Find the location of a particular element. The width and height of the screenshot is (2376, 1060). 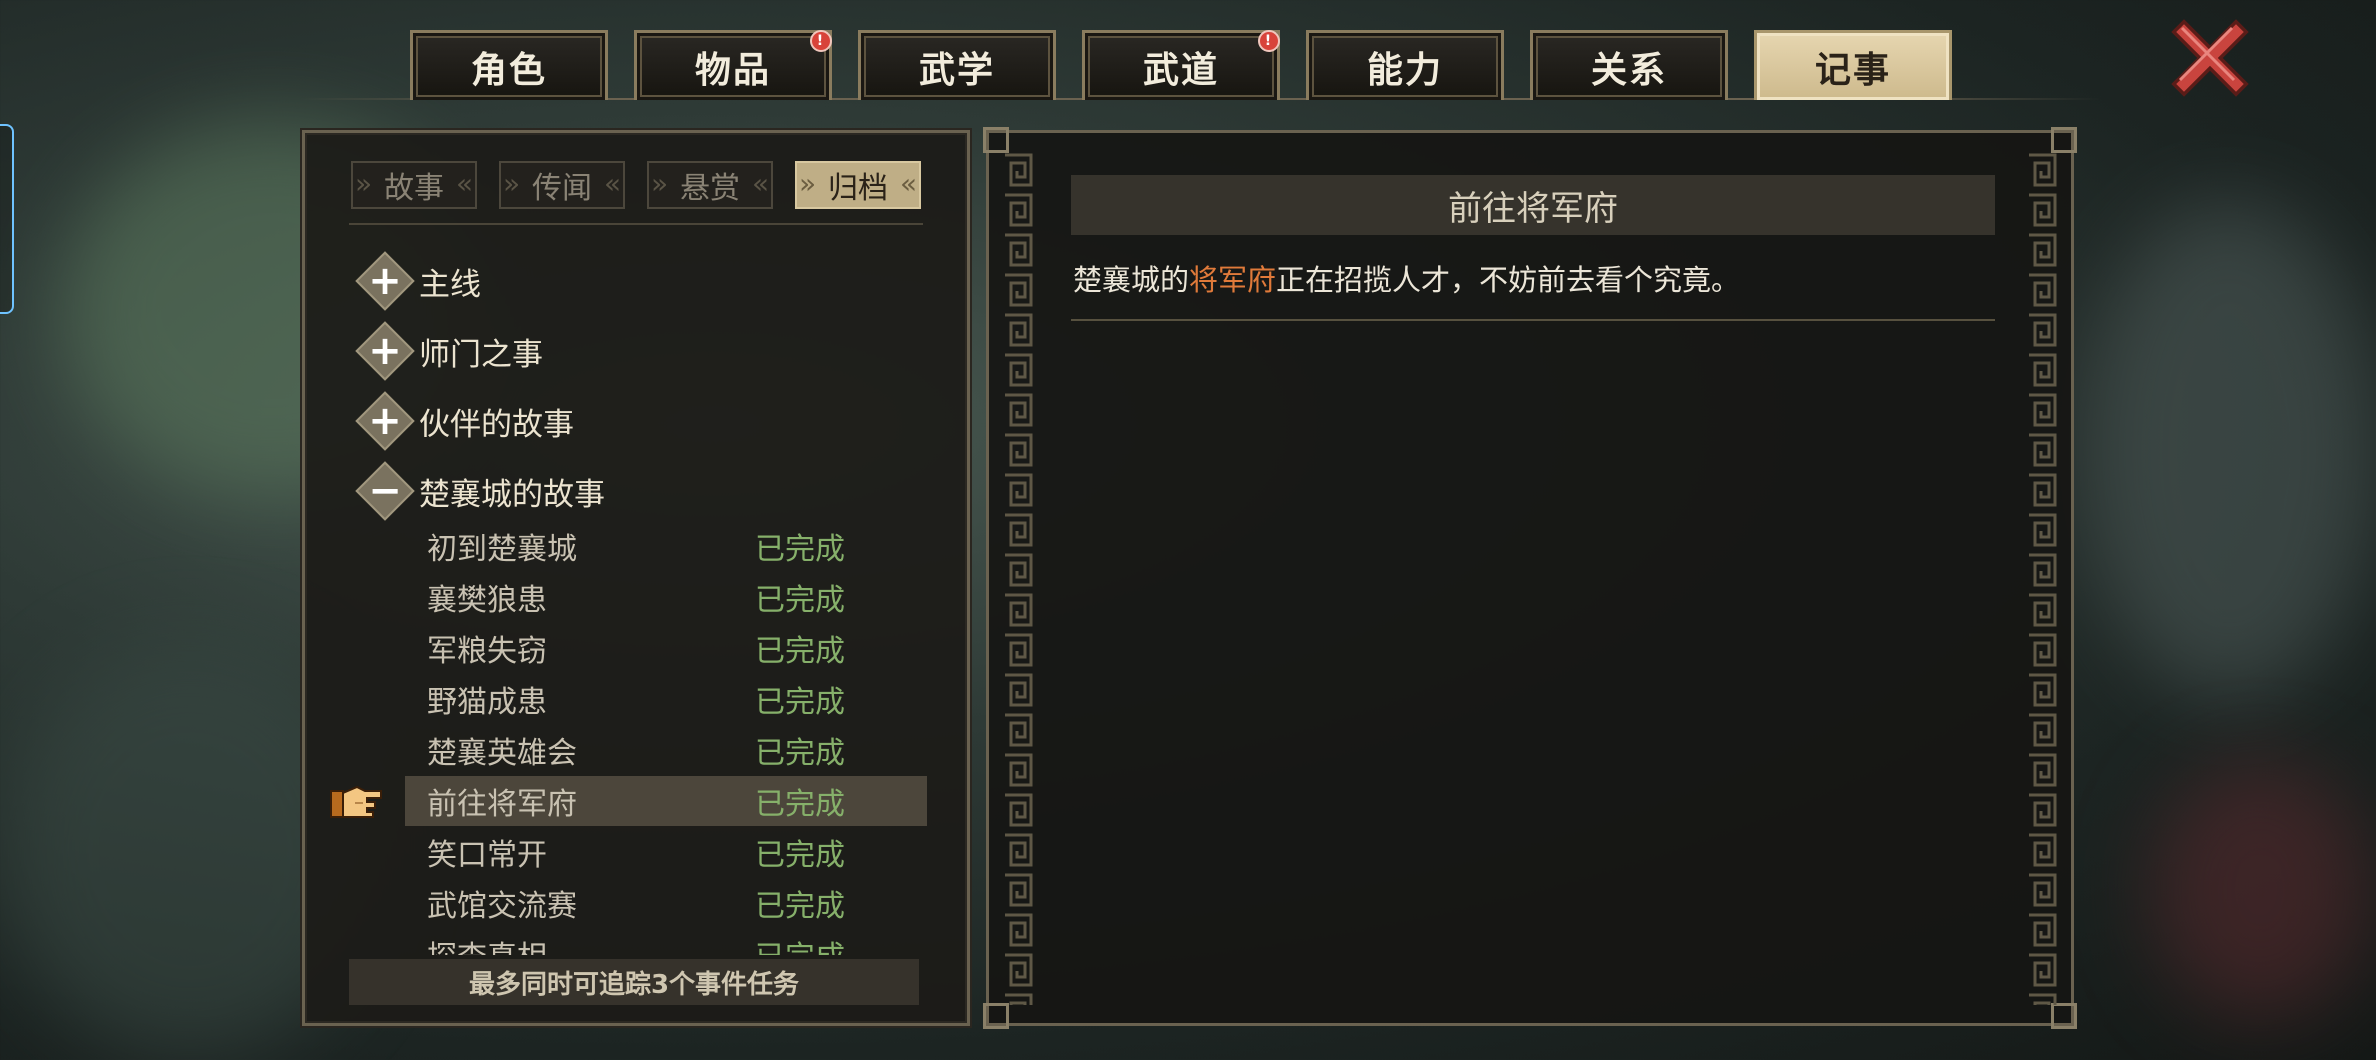

location-highlight: 将军府 is located at coordinates (1233, 280).